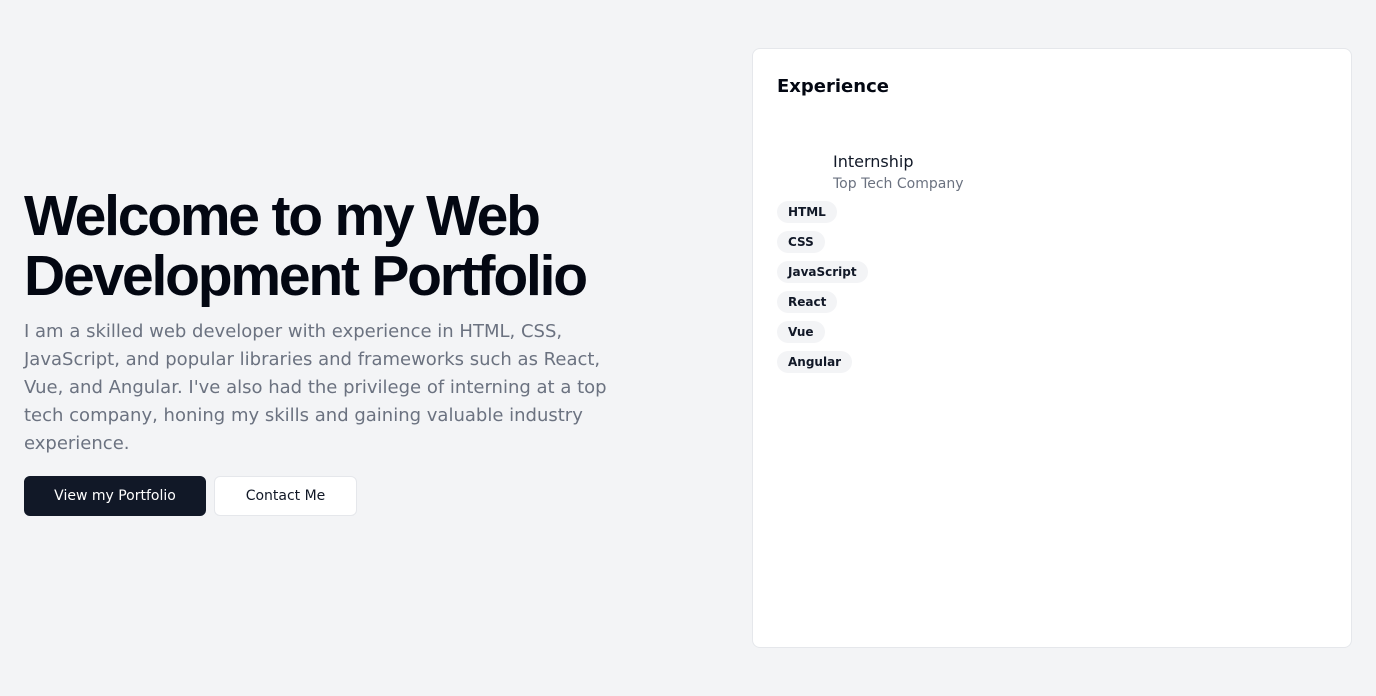 This screenshot has height=696, width=1376. Describe the element at coordinates (807, 302) in the screenshot. I see `skill-tag-react: React` at that location.